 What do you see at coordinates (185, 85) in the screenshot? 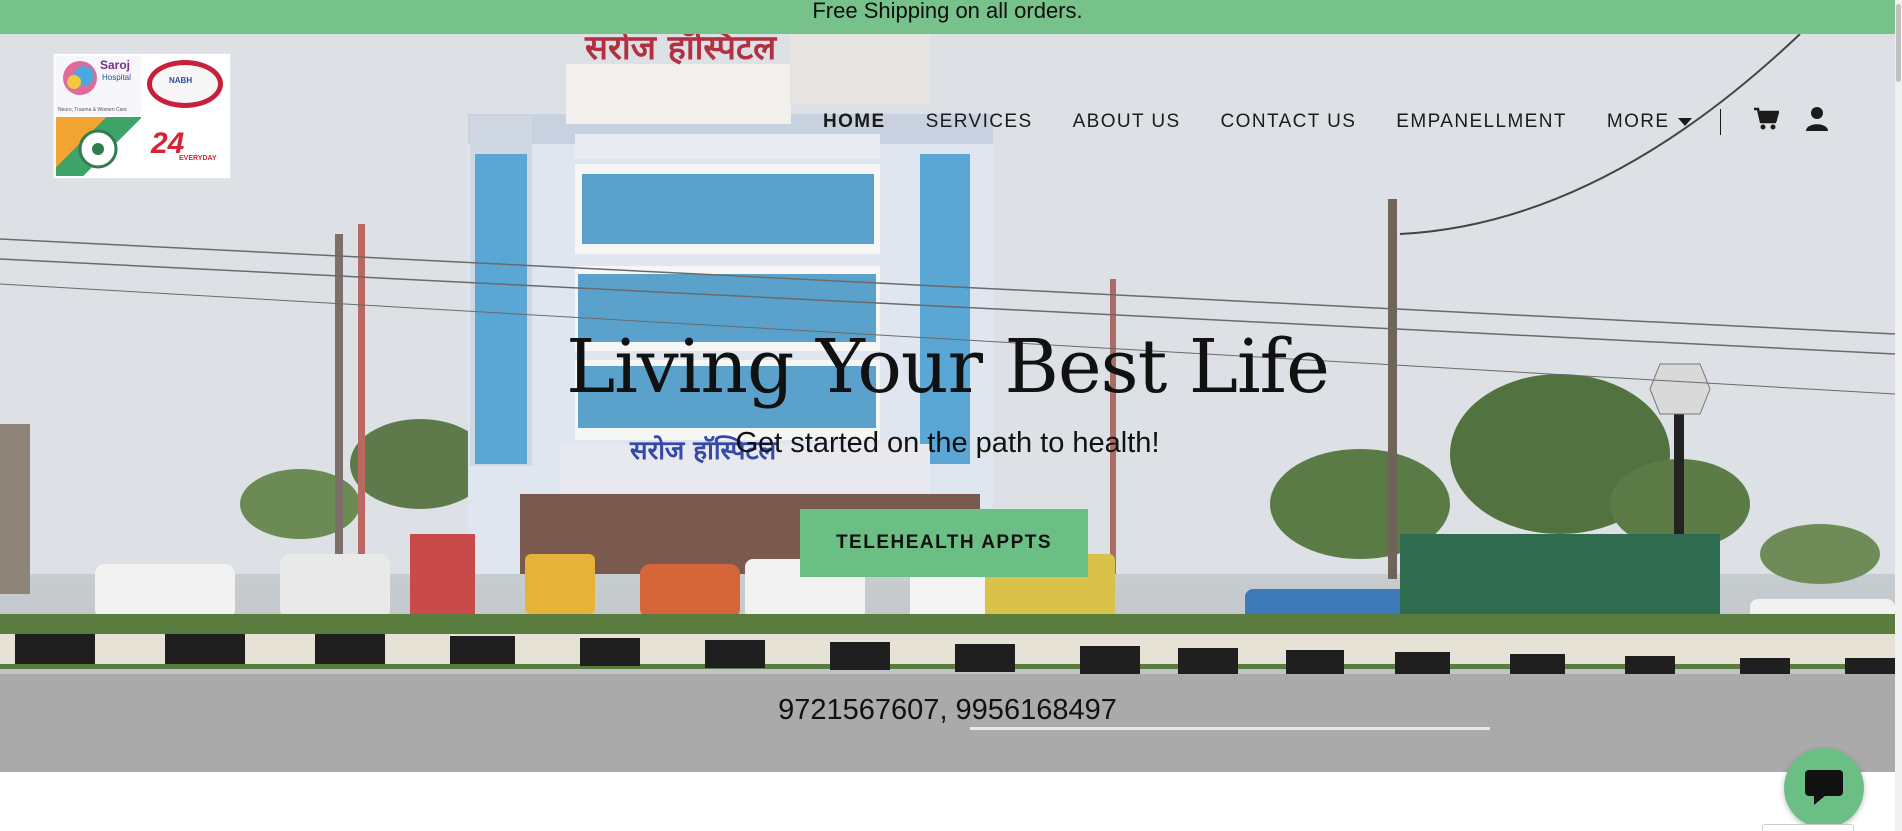
I see `logo-nabh-badge: NABH` at bounding box center [185, 85].